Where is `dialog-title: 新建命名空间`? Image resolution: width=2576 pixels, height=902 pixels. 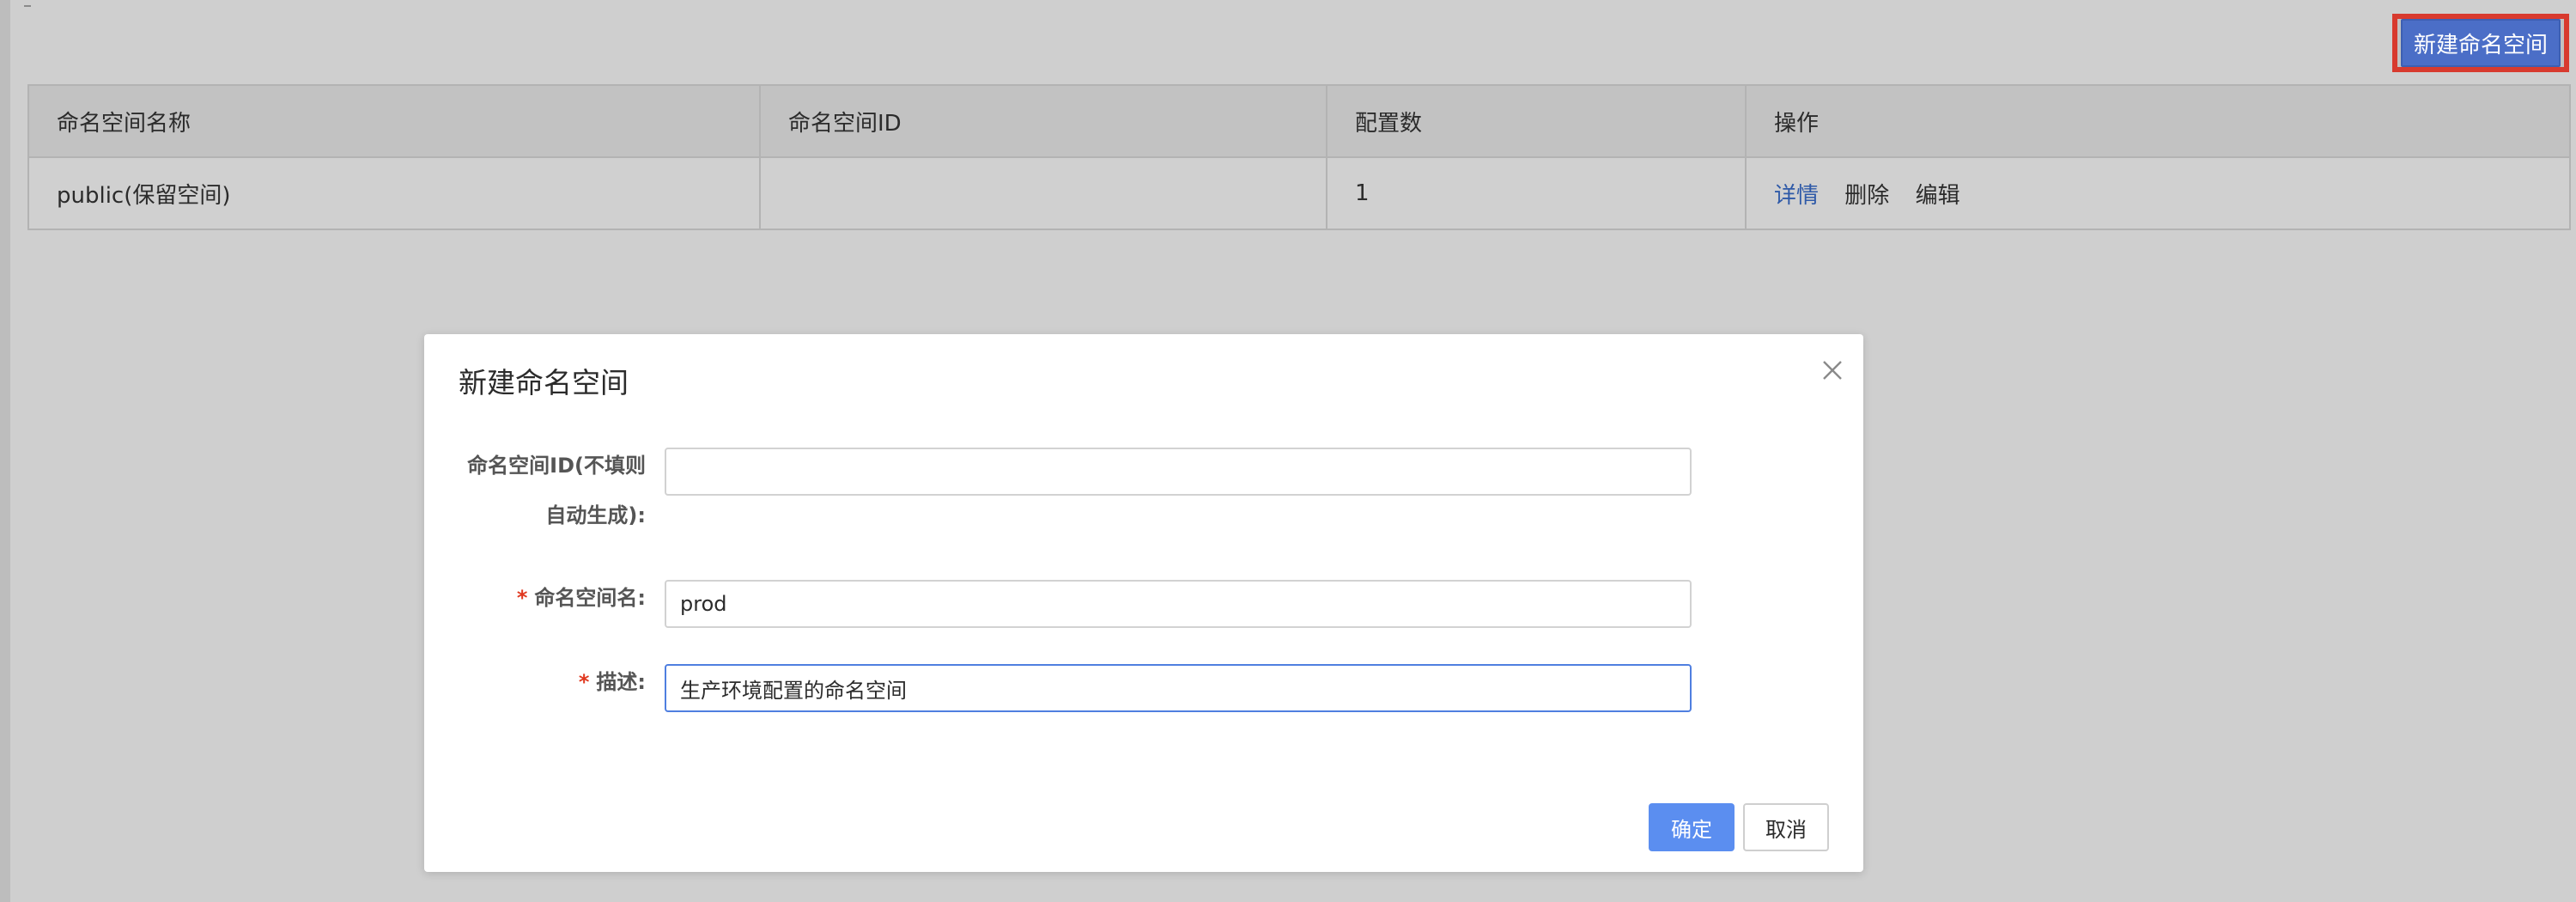
dialog-title: 新建命名空间 is located at coordinates (544, 382).